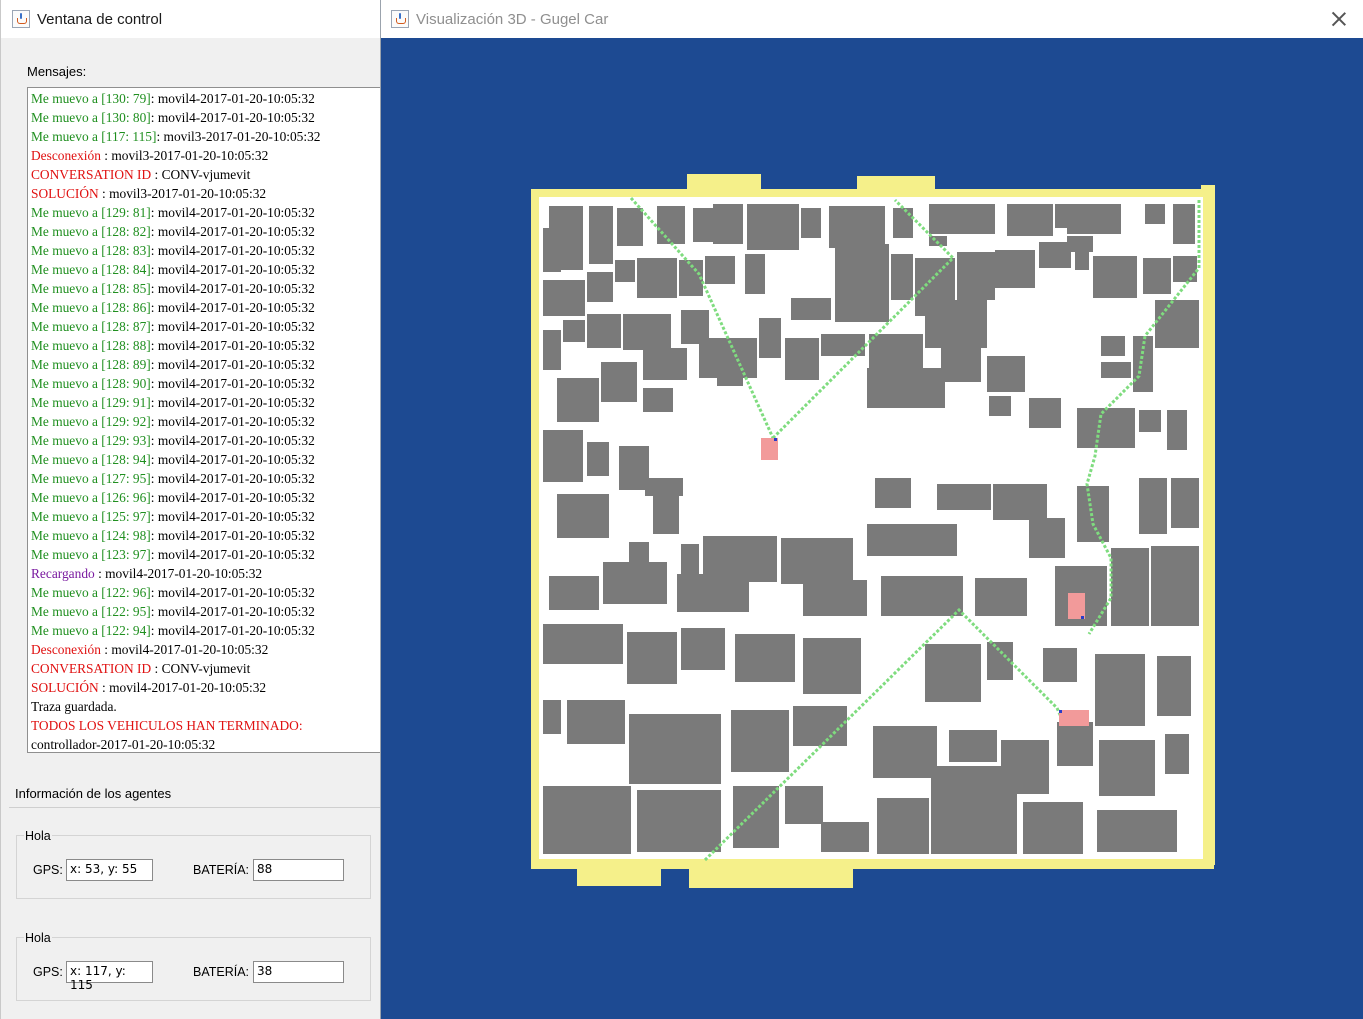  What do you see at coordinates (221, 972) in the screenshot?
I see `agent-2-battery-label: BATERÍA:` at bounding box center [221, 972].